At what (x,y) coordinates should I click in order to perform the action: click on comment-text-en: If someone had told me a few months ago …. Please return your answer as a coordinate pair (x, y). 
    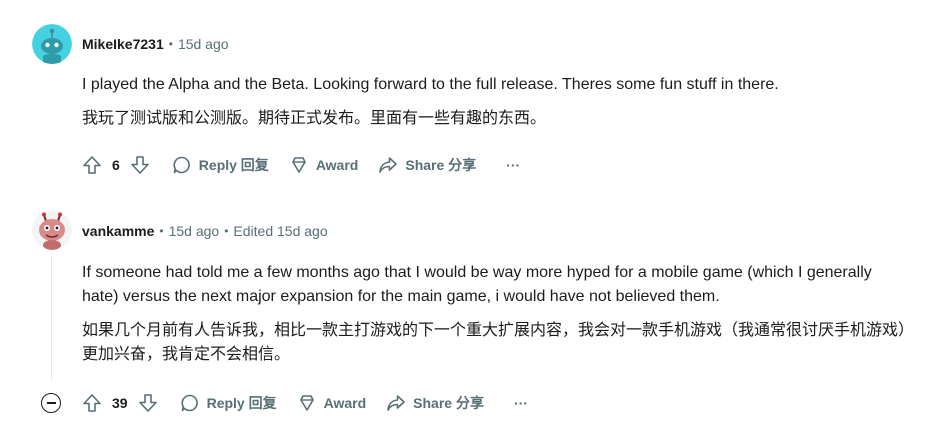
    Looking at the image, I should click on (477, 284).